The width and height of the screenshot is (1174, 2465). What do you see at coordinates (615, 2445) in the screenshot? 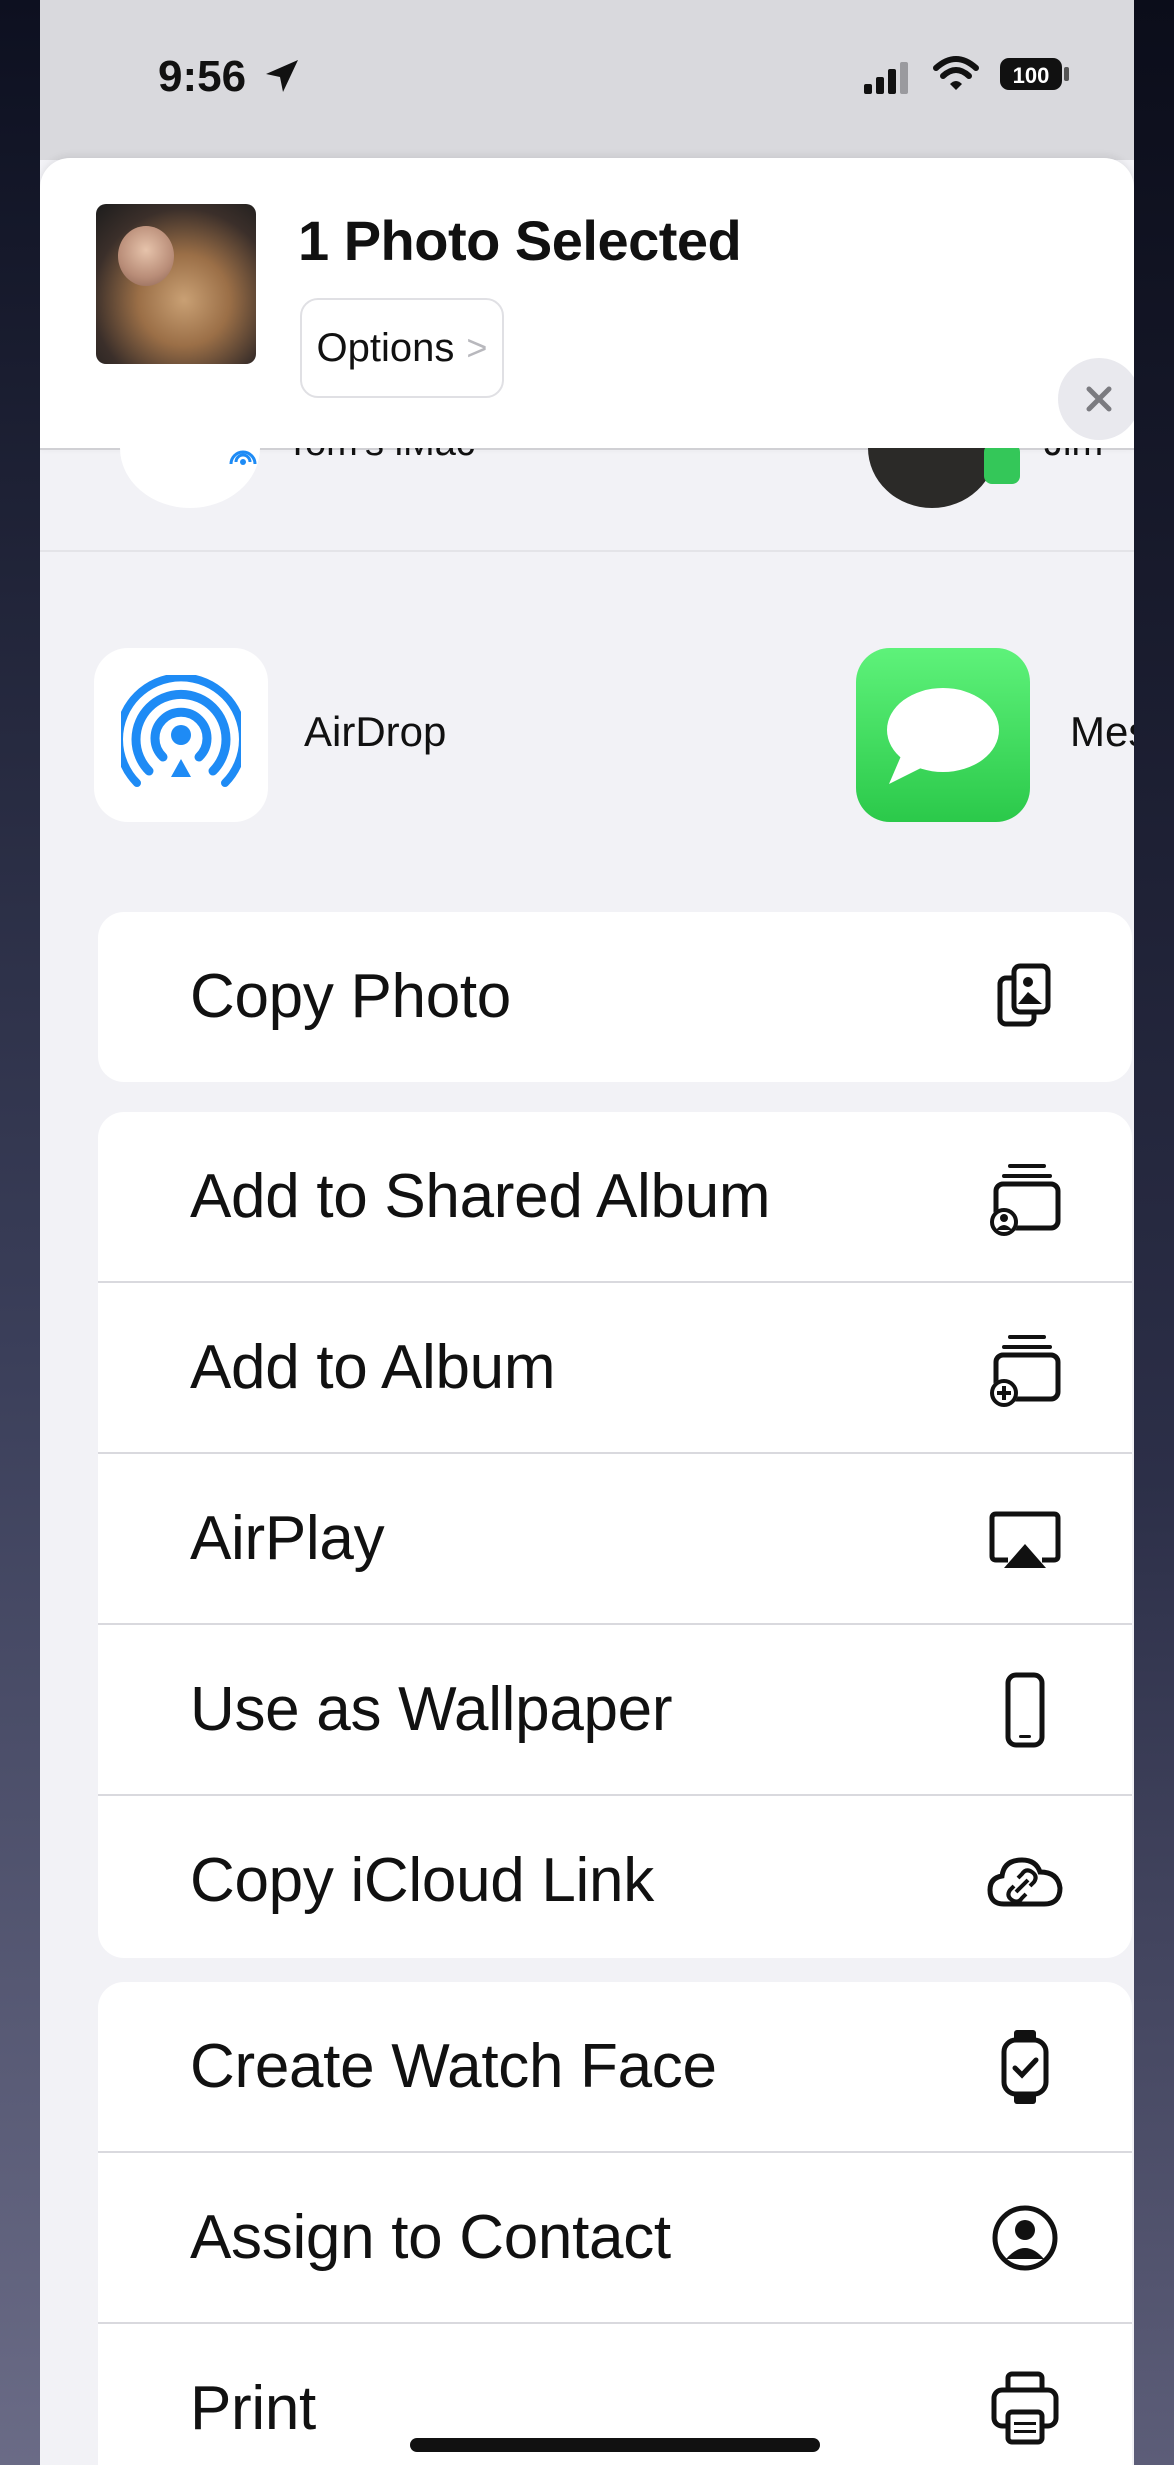
I see `home-indicator` at bounding box center [615, 2445].